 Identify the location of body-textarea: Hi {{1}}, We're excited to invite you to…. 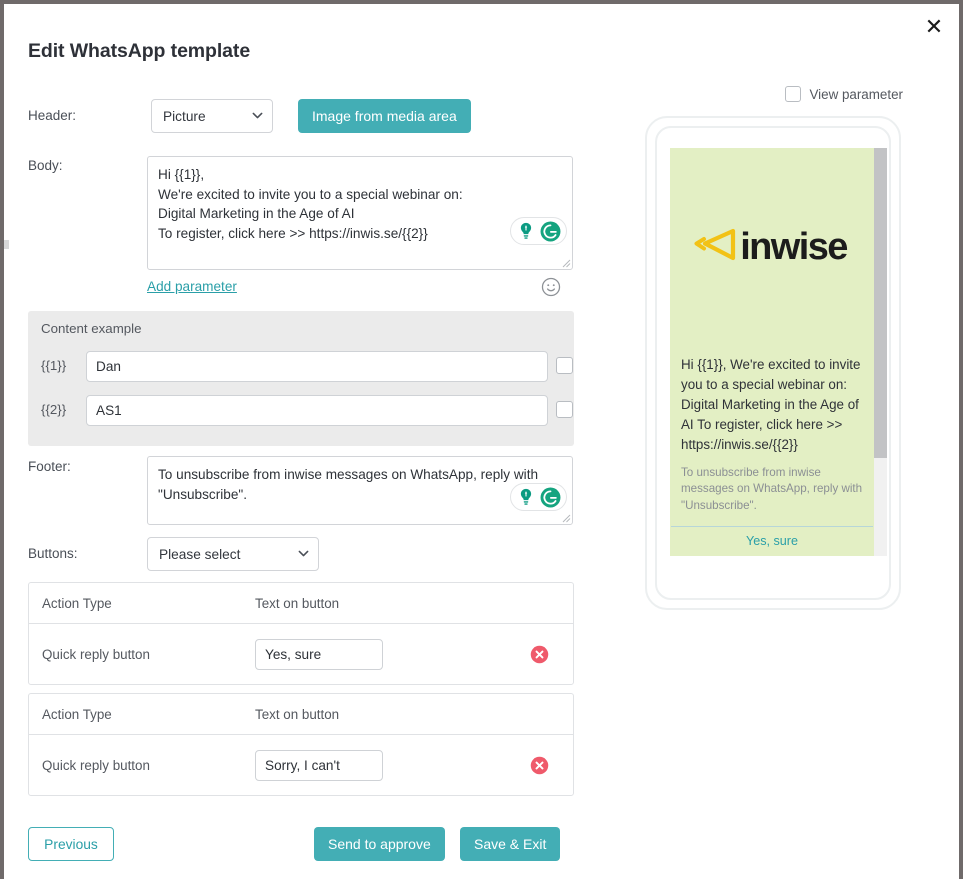
(360, 213).